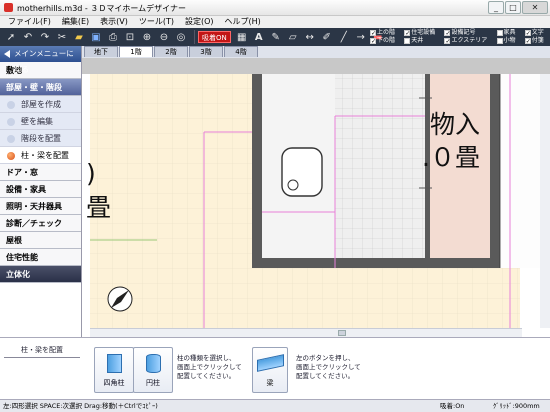 The height and width of the screenshot is (412, 550). What do you see at coordinates (214, 37) in the screenshot?
I see `snap-toggle-button: 吸着ON` at bounding box center [214, 37].